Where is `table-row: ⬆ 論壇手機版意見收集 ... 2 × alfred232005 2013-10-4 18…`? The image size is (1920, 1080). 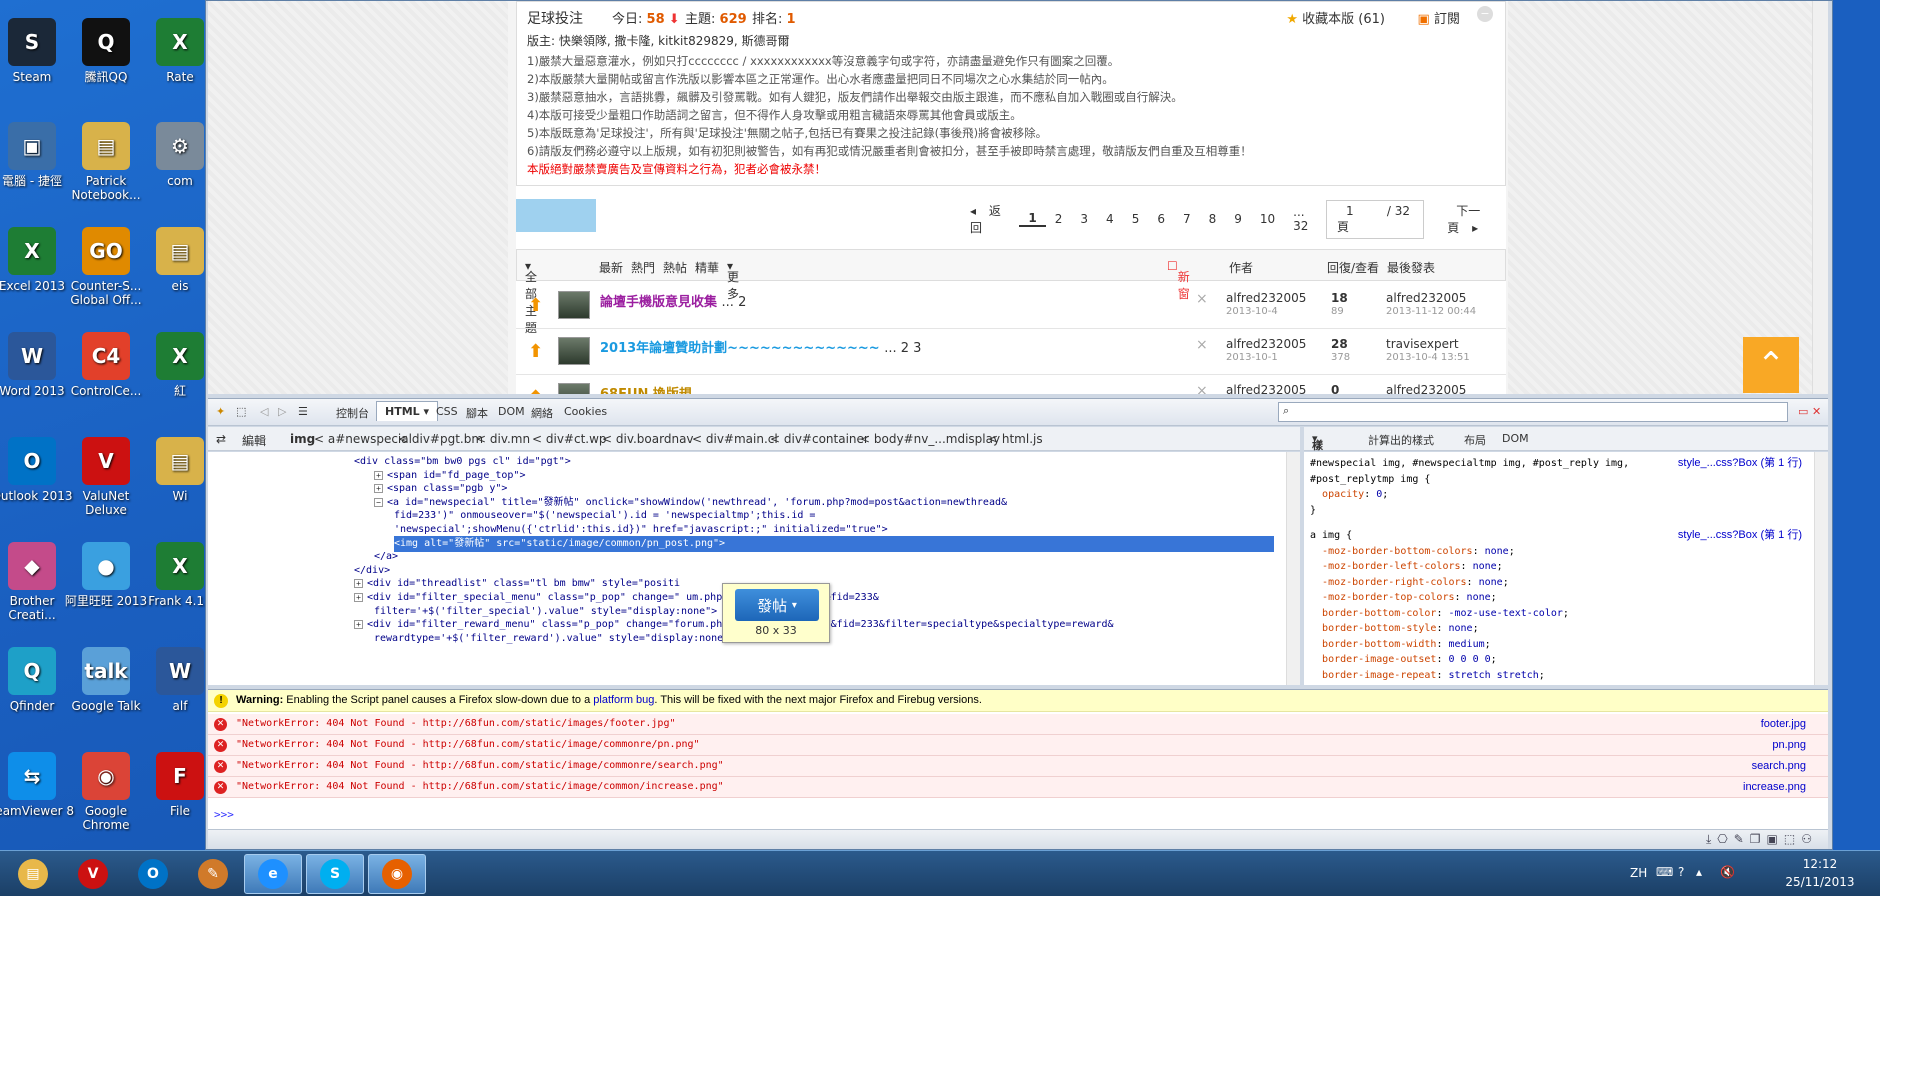
table-row: ⬆ 論壇手機版意見收集 ... 2 × alfred232005 2013-10-4 18… is located at coordinates (1011, 306).